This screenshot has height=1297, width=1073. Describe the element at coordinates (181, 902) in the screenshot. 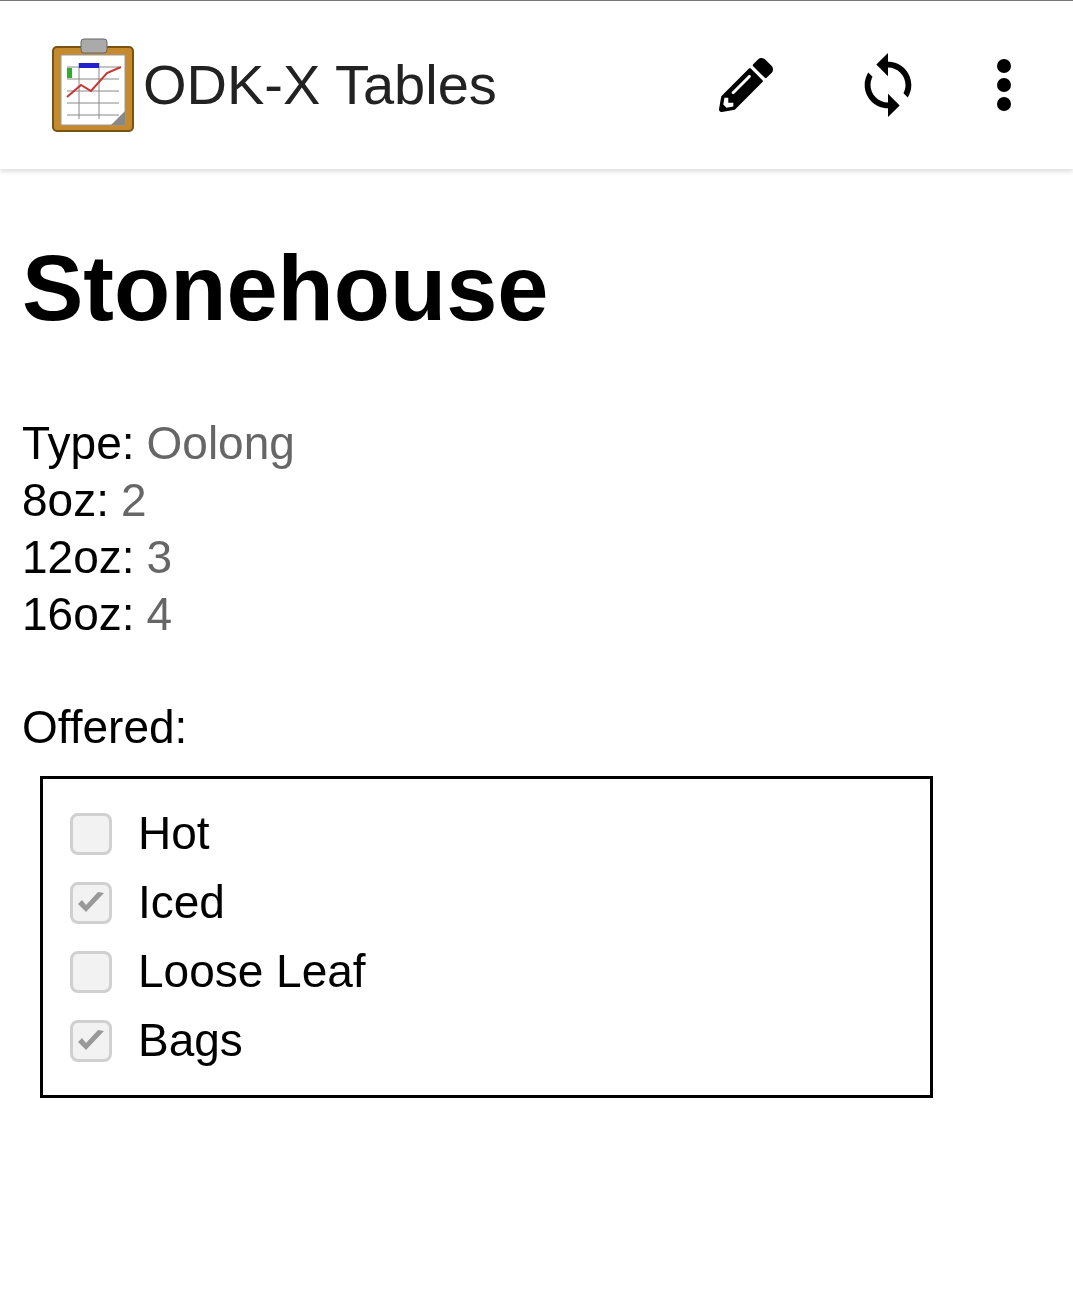

I see `option-label: Iced` at that location.